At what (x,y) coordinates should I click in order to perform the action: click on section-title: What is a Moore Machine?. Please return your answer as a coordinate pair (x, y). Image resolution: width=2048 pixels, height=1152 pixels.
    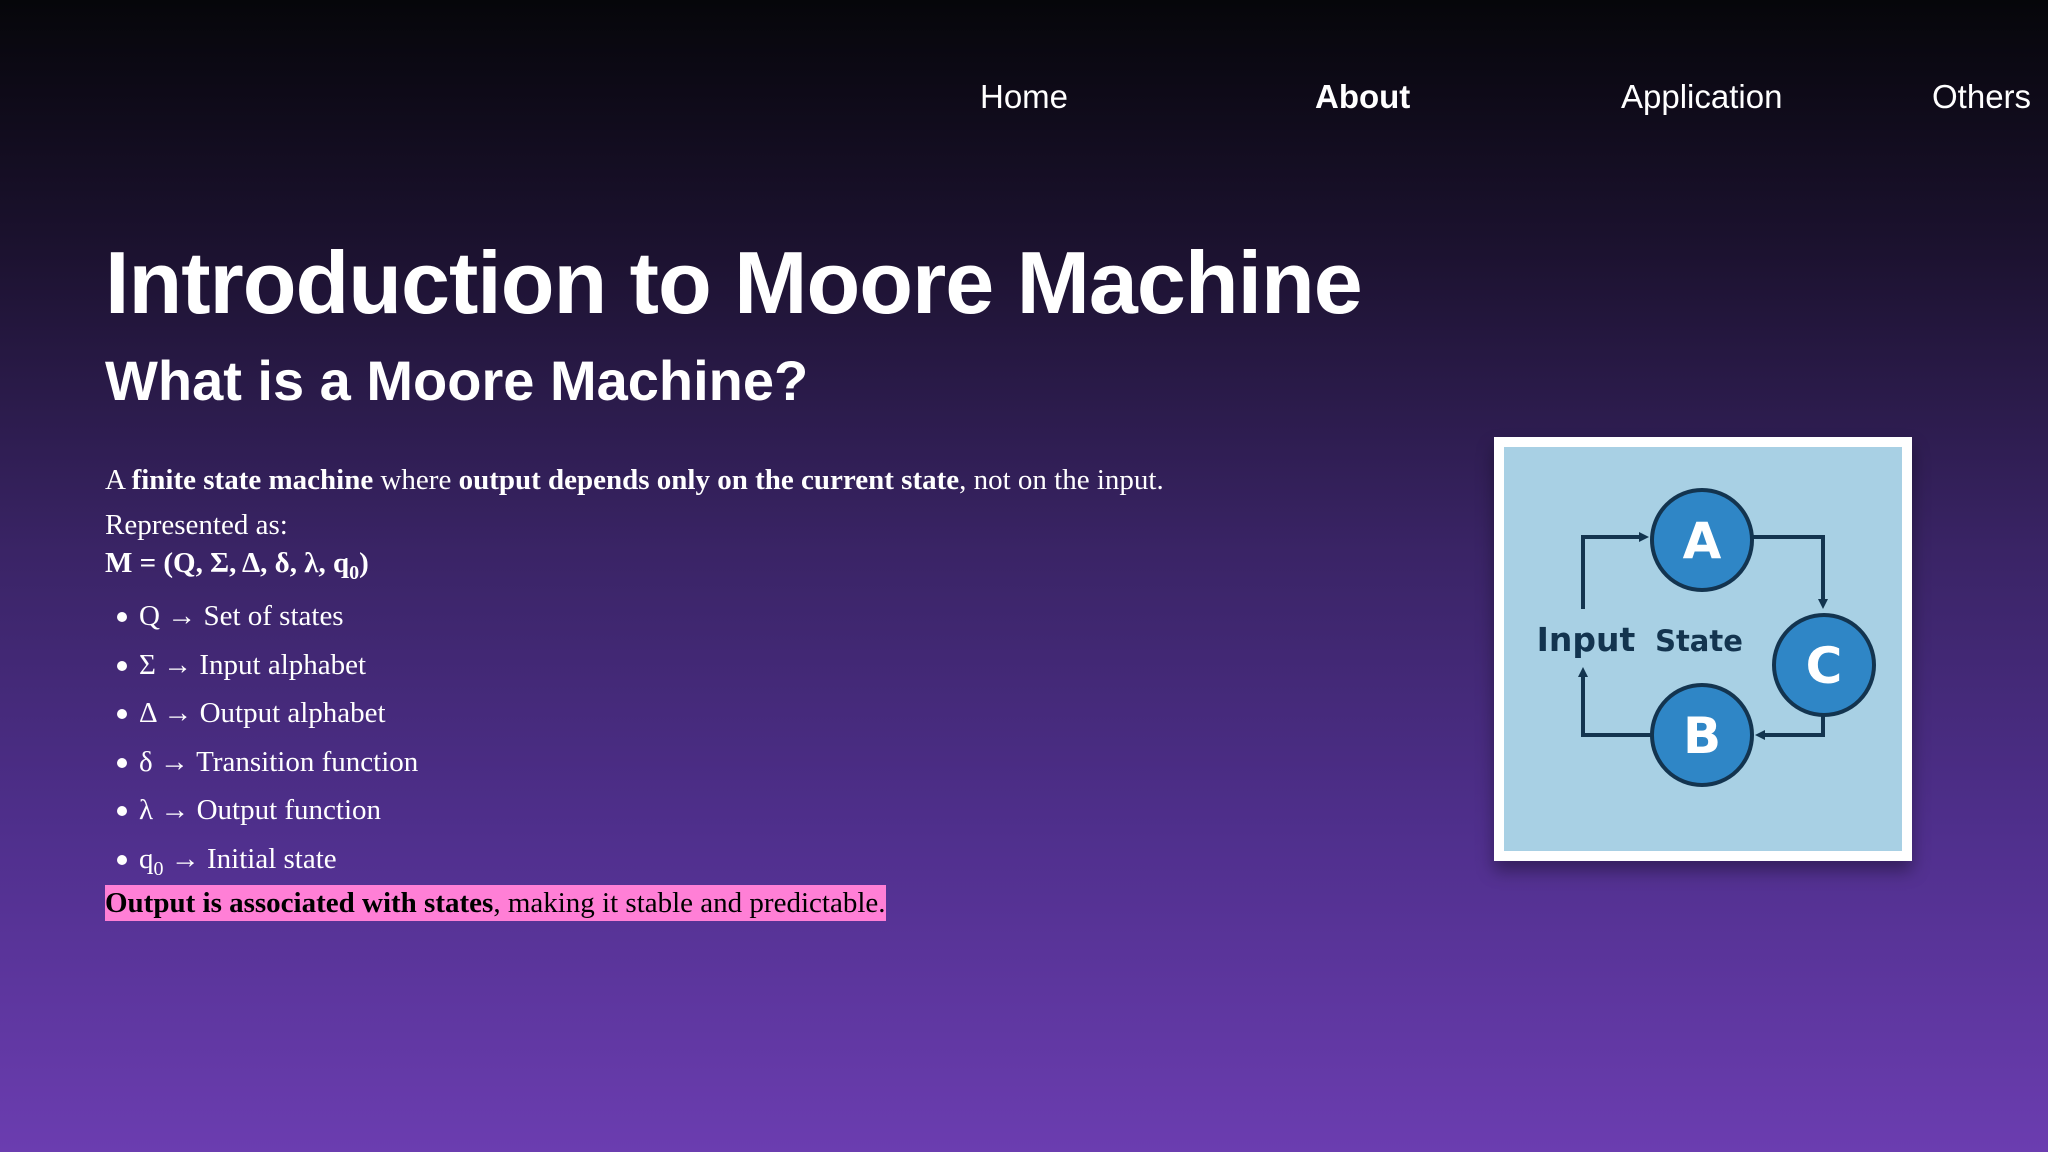
    Looking at the image, I should click on (457, 380).